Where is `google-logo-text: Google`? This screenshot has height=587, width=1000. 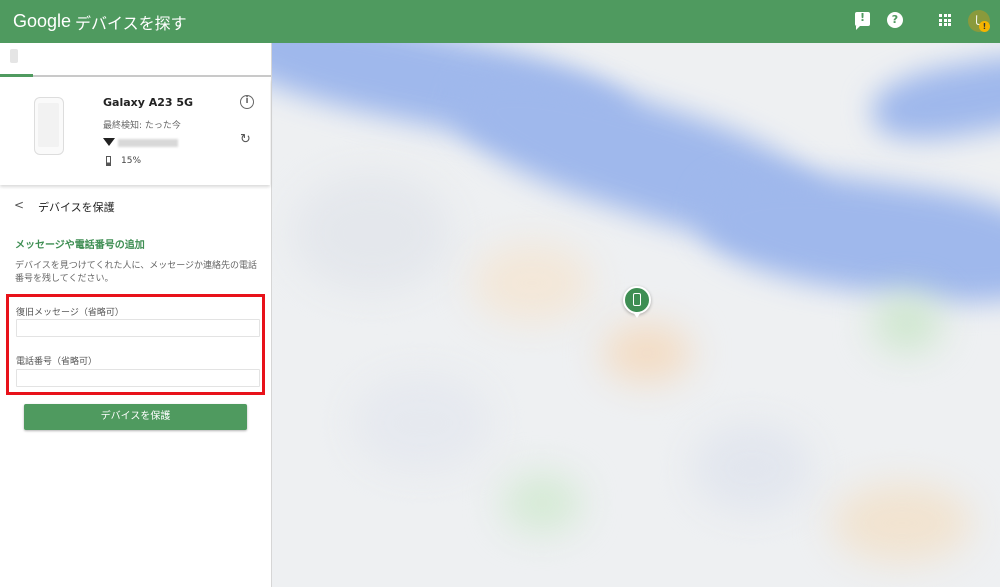
google-logo-text: Google is located at coordinates (42, 21).